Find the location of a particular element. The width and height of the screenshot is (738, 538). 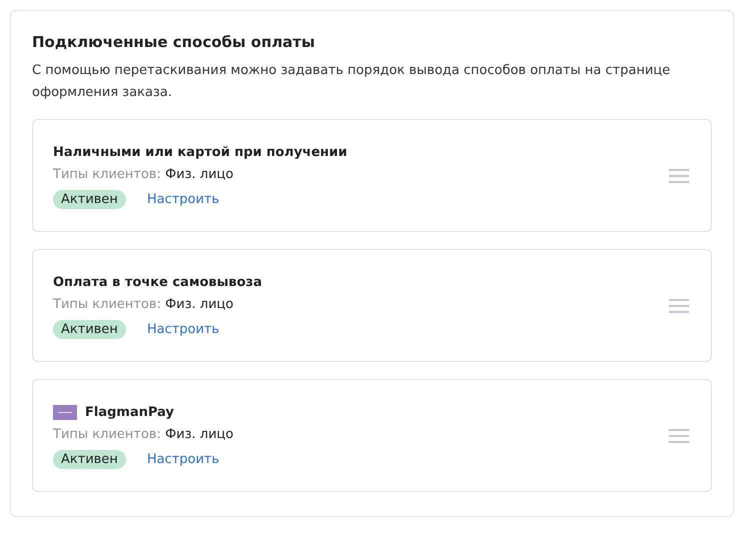

logo-icon is located at coordinates (65, 412).